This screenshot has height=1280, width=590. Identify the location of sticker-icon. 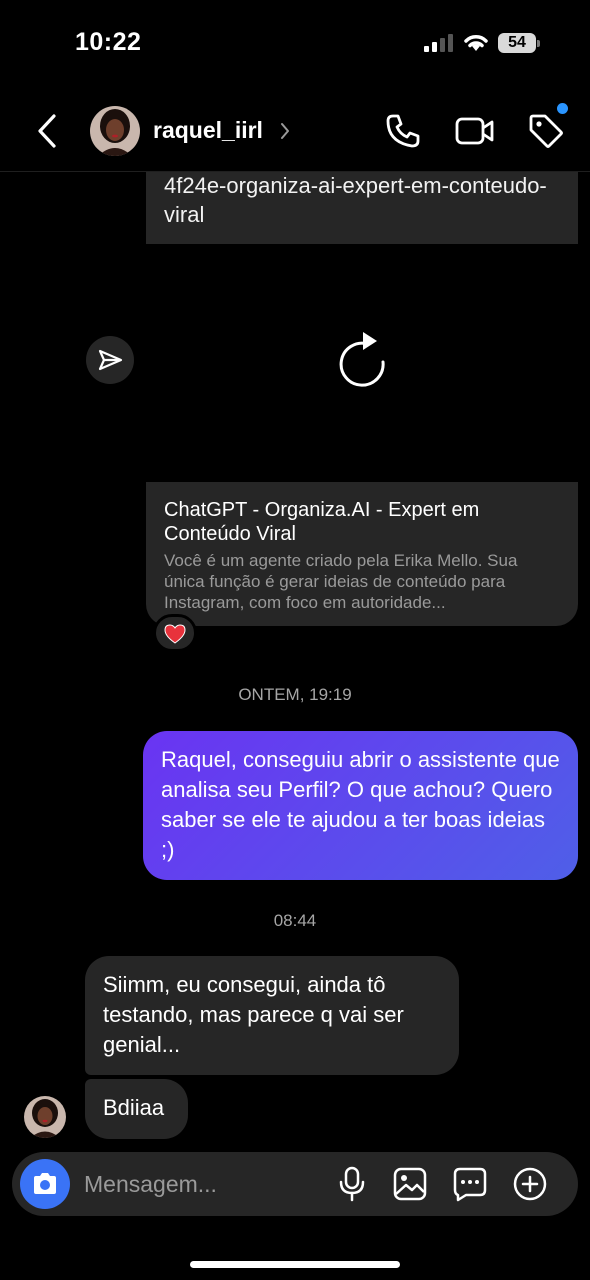
(470, 1184).